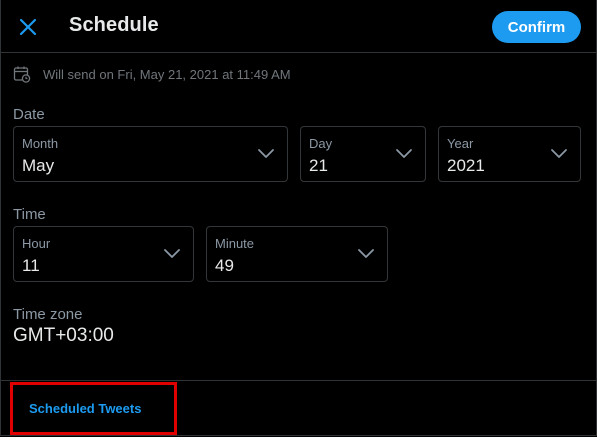  I want to click on timezone-value: GMT+03:00, so click(63, 335).